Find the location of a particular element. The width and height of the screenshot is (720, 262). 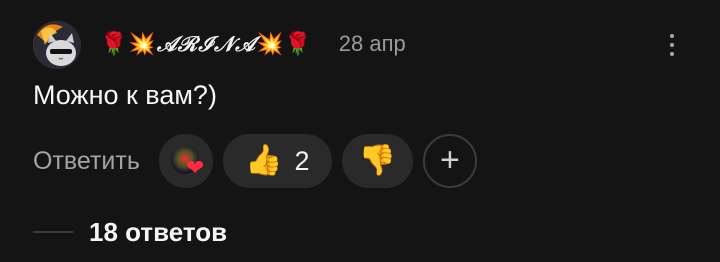

author-avatar is located at coordinates (57, 45).